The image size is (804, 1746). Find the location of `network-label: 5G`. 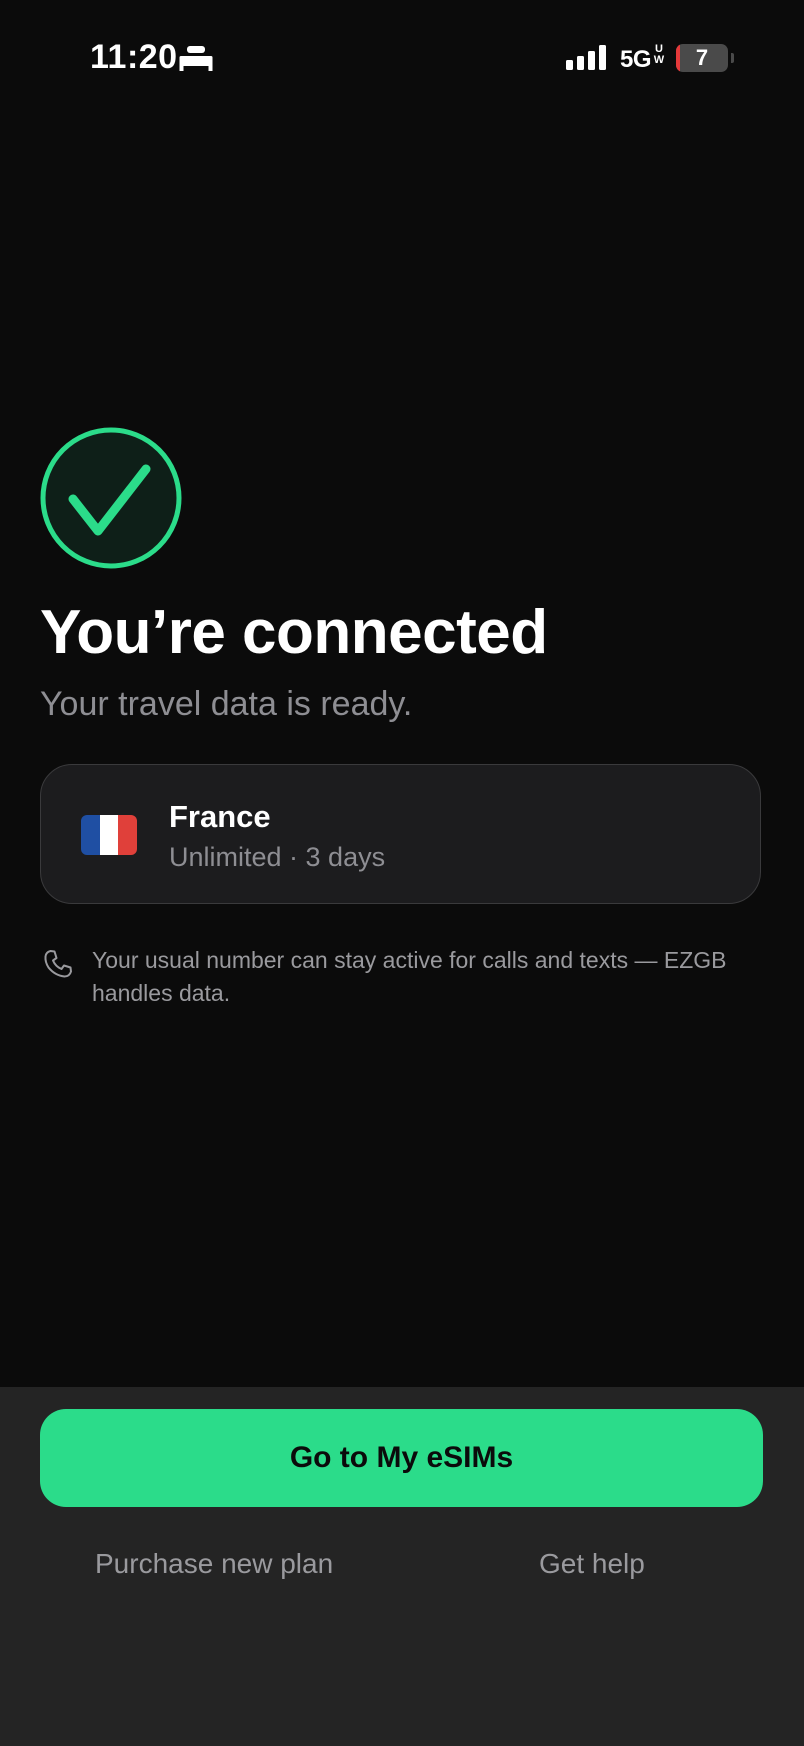

network-label: 5G is located at coordinates (636, 59).